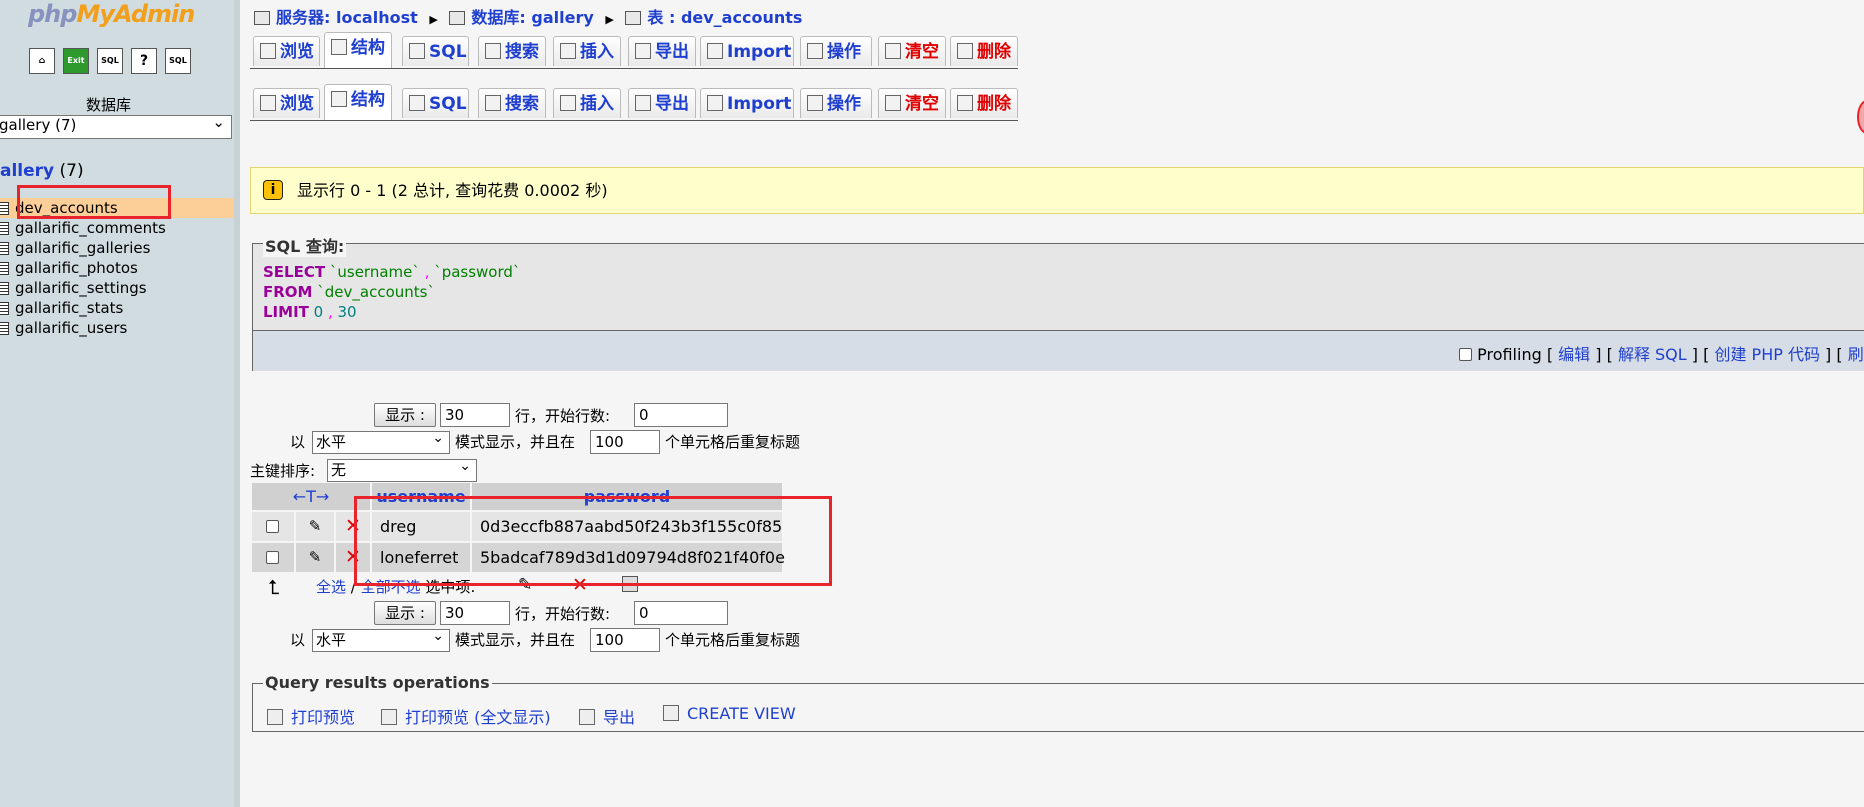 This screenshot has height=807, width=1864. I want to click on database-select: gallery (7) ⌄, so click(116, 126).